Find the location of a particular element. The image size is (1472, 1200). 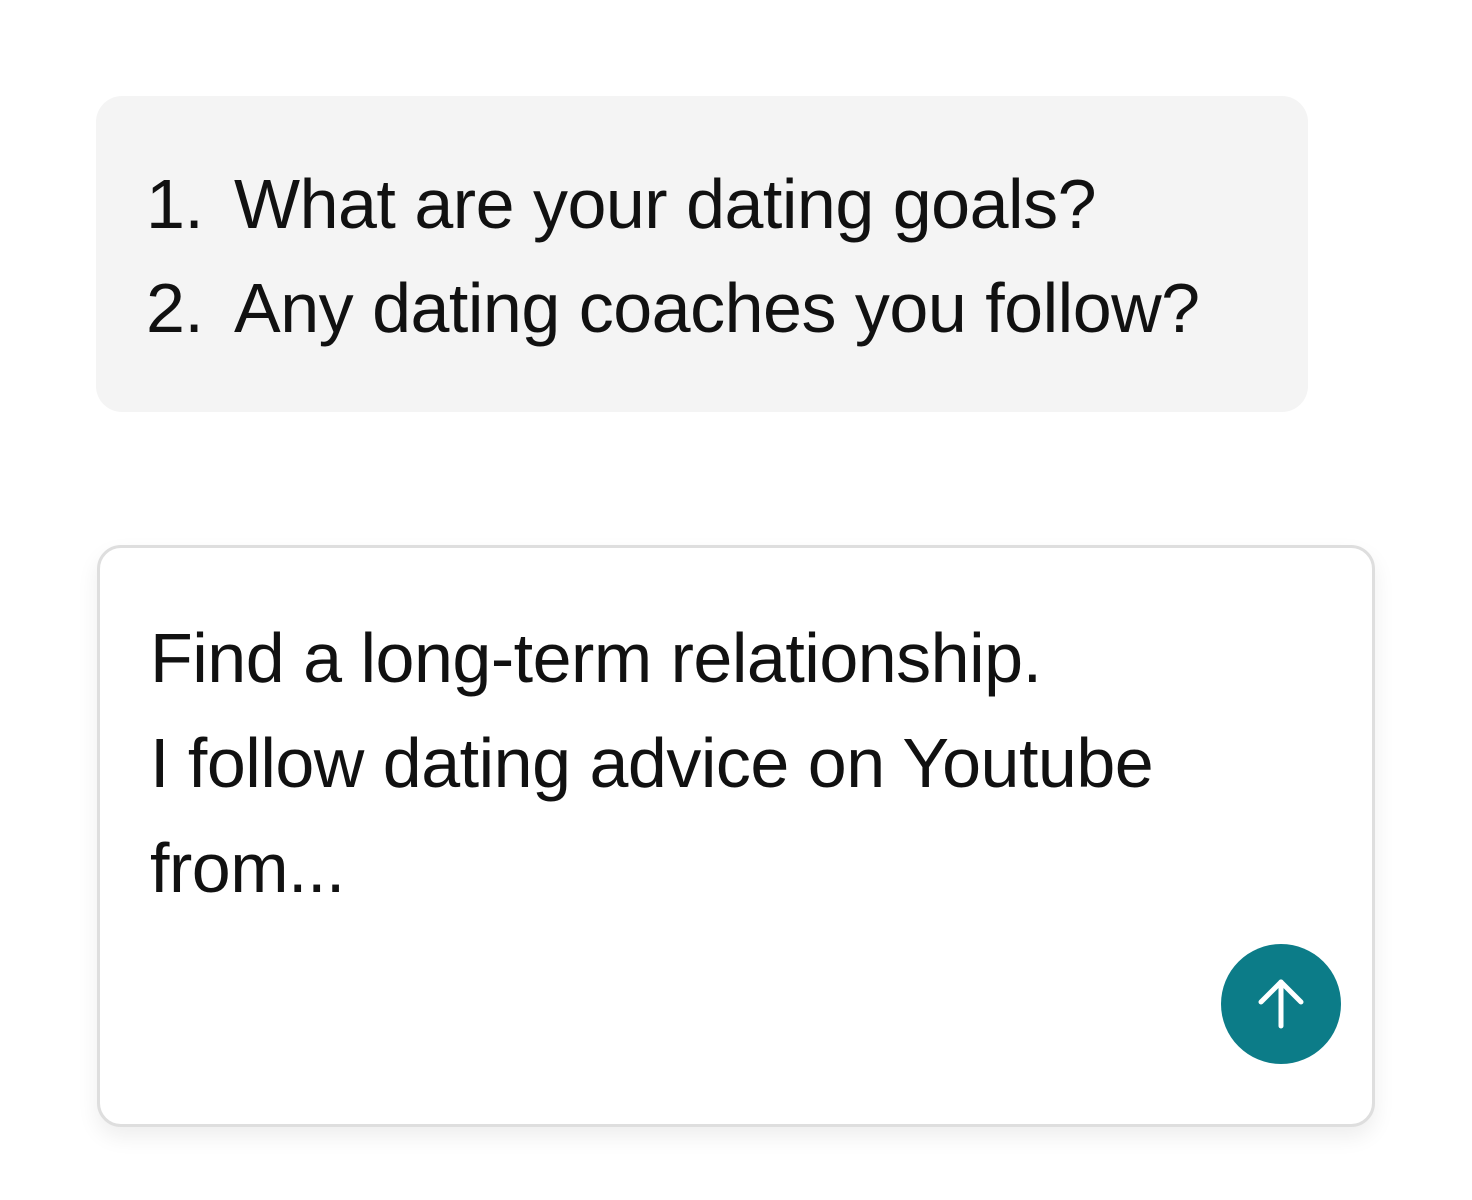

question-item-number: 1. is located at coordinates (175, 204).